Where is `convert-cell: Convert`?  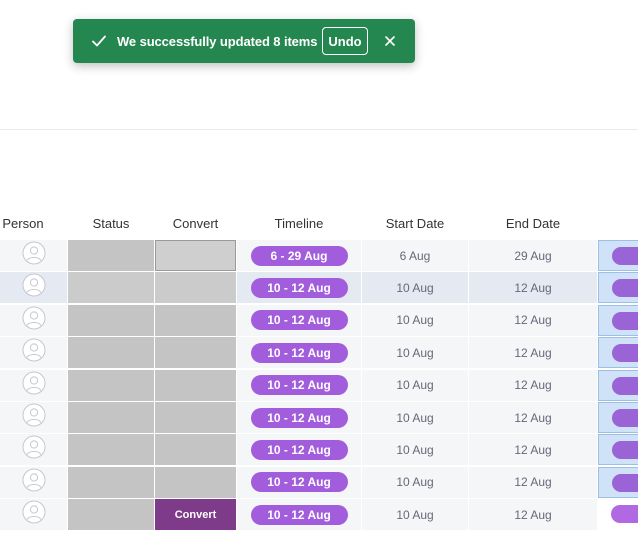
convert-cell: Convert is located at coordinates (195, 515).